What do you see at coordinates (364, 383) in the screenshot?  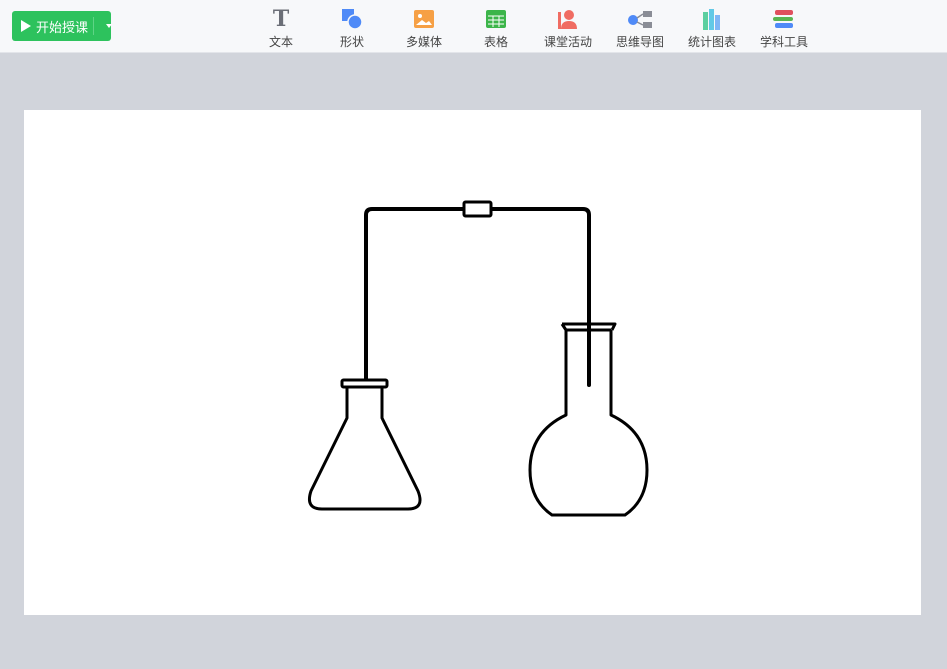 I see `flask-stopper` at bounding box center [364, 383].